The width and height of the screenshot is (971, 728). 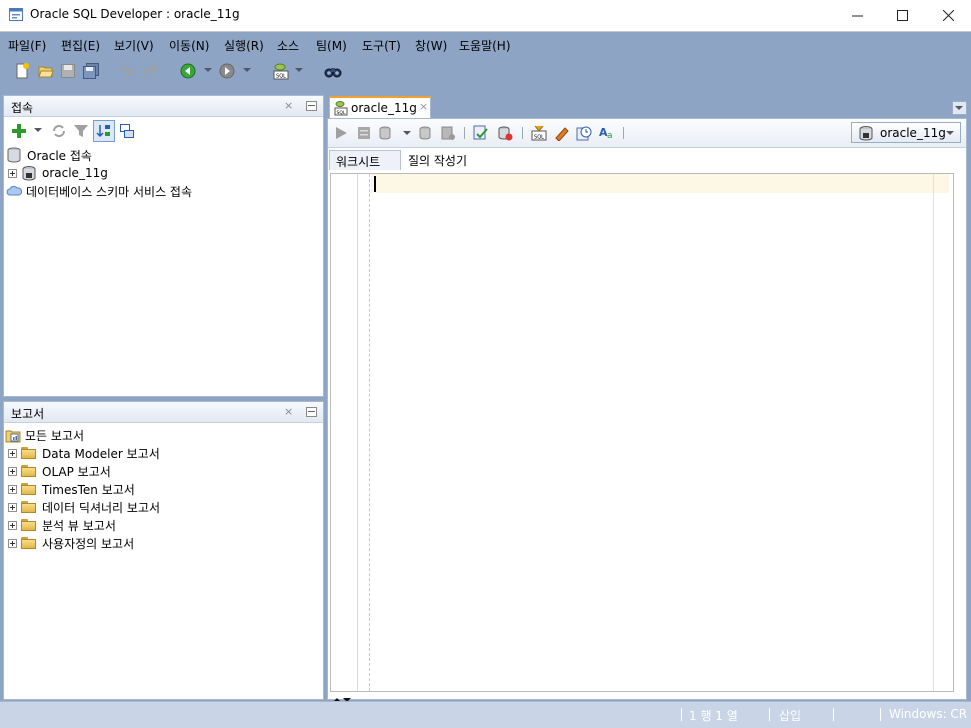 What do you see at coordinates (857, 15) in the screenshot?
I see `minimize-button` at bounding box center [857, 15].